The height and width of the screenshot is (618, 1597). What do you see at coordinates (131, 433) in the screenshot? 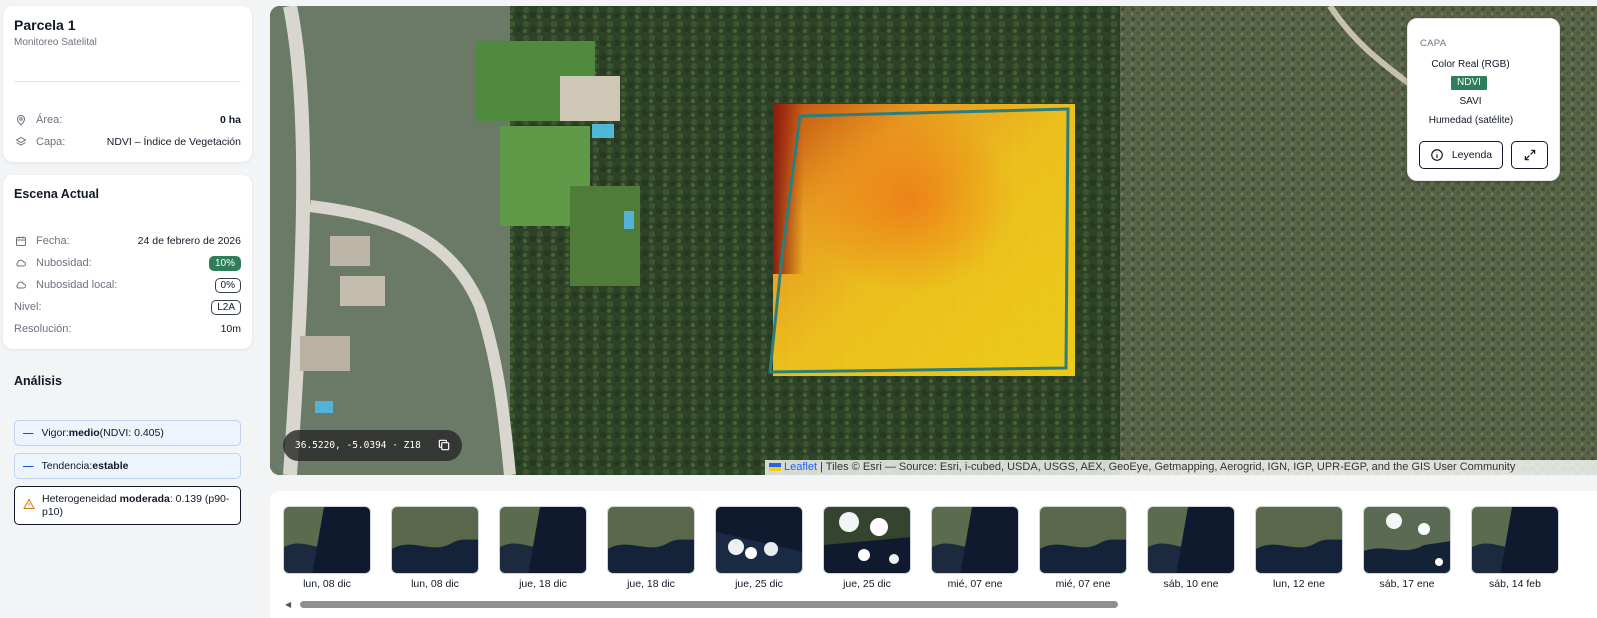
I see `vigor-suffix: (NDVI: 0.405)` at bounding box center [131, 433].